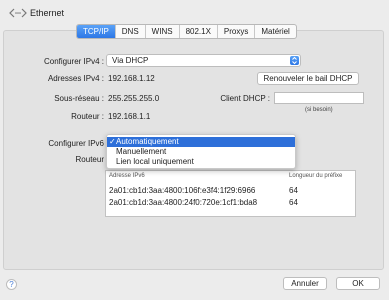 The image size is (389, 300). What do you see at coordinates (294, 60) in the screenshot?
I see `chevron-updown-icon` at bounding box center [294, 60].